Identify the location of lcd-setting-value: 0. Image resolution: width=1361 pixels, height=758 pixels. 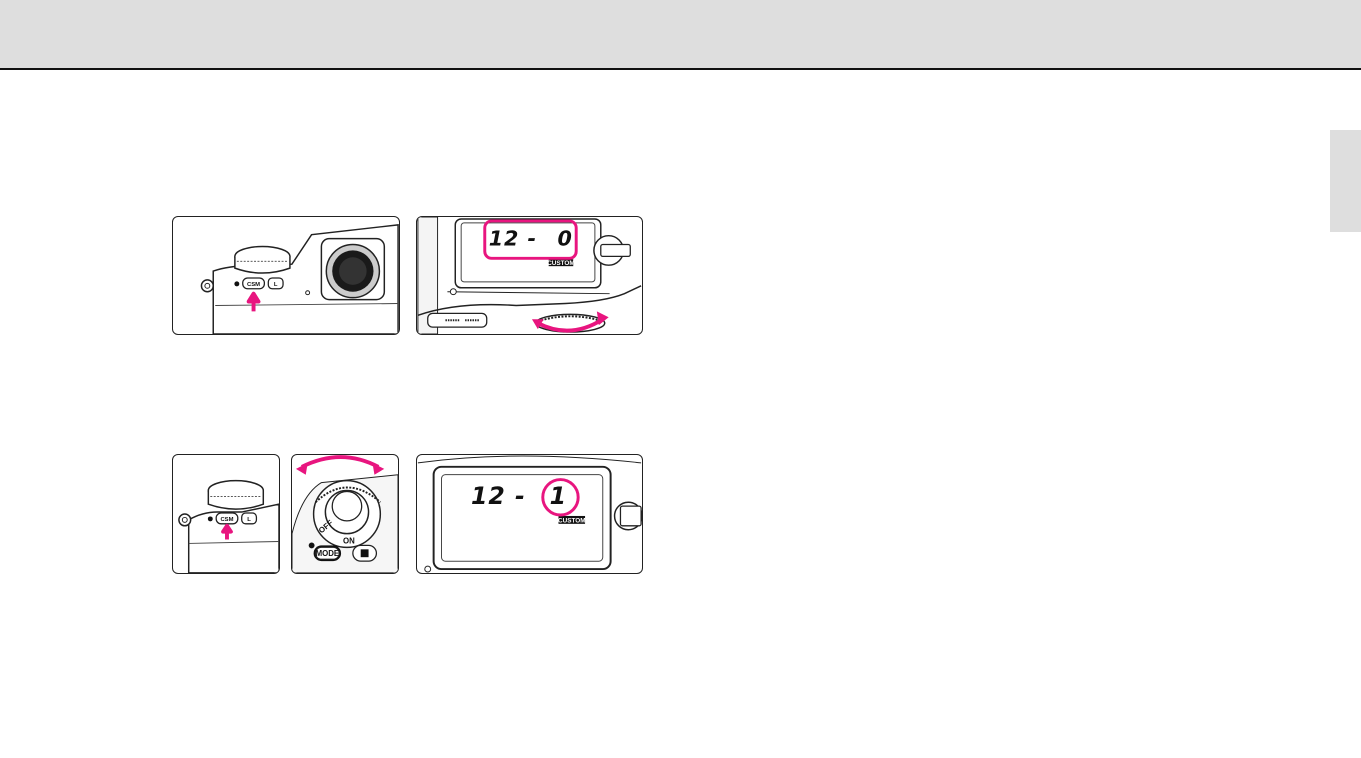
(565, 239).